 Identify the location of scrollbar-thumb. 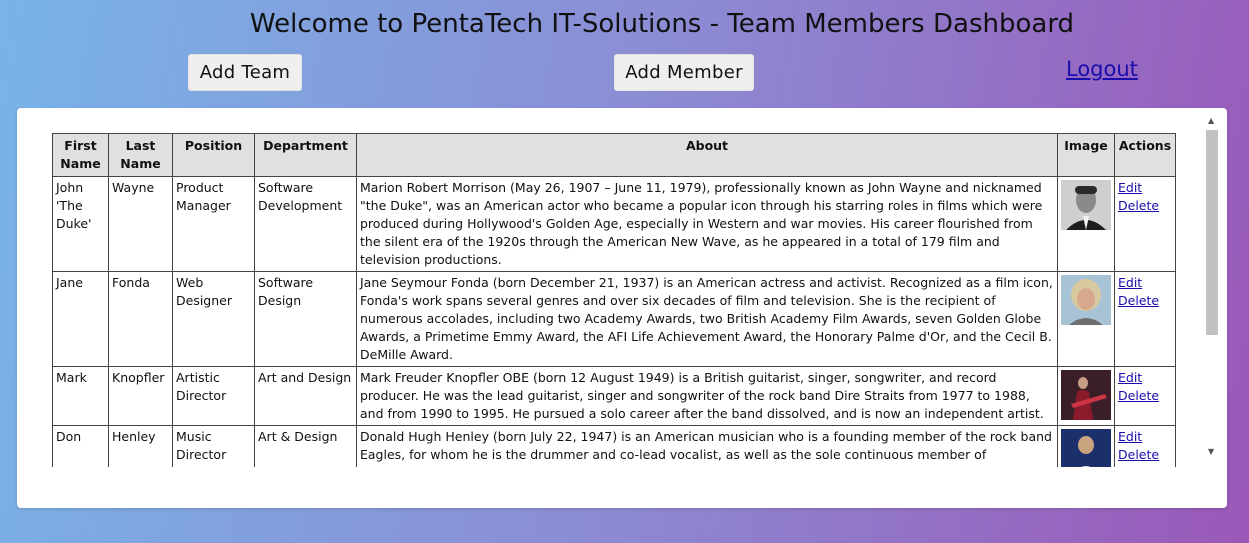
(1212, 232).